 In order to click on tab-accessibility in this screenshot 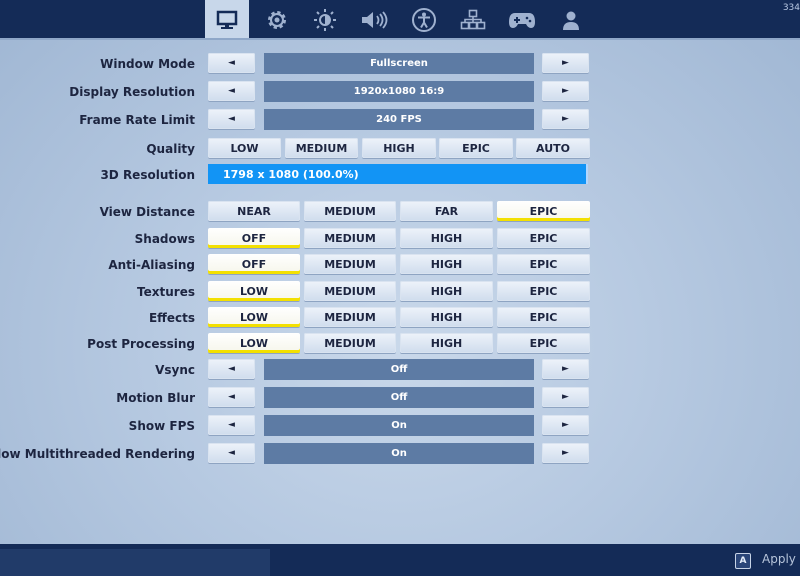, I will do `click(424, 20)`.